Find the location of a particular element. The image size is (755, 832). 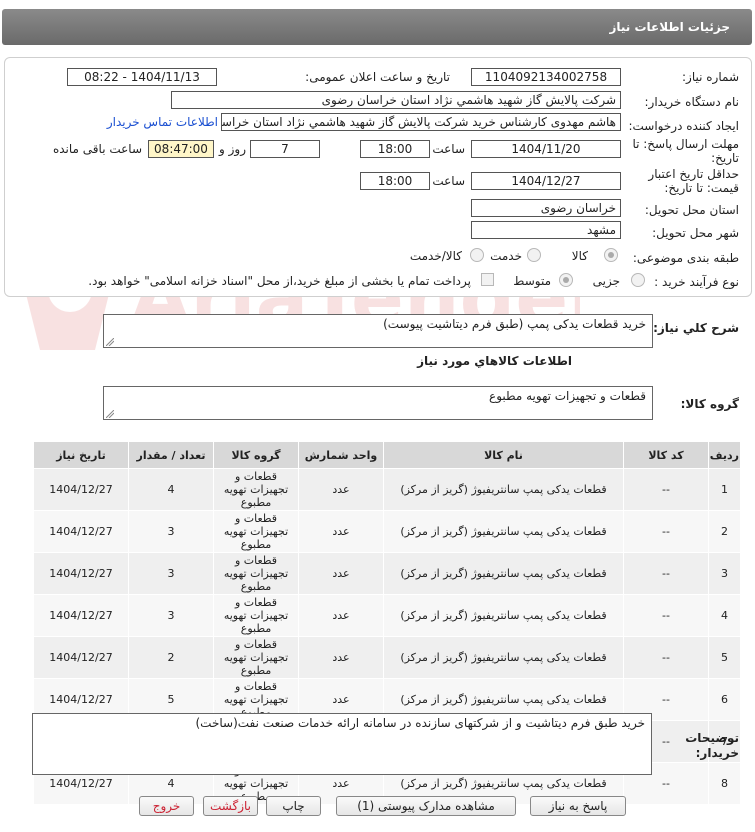

category-radio-service is located at coordinates (534, 255).